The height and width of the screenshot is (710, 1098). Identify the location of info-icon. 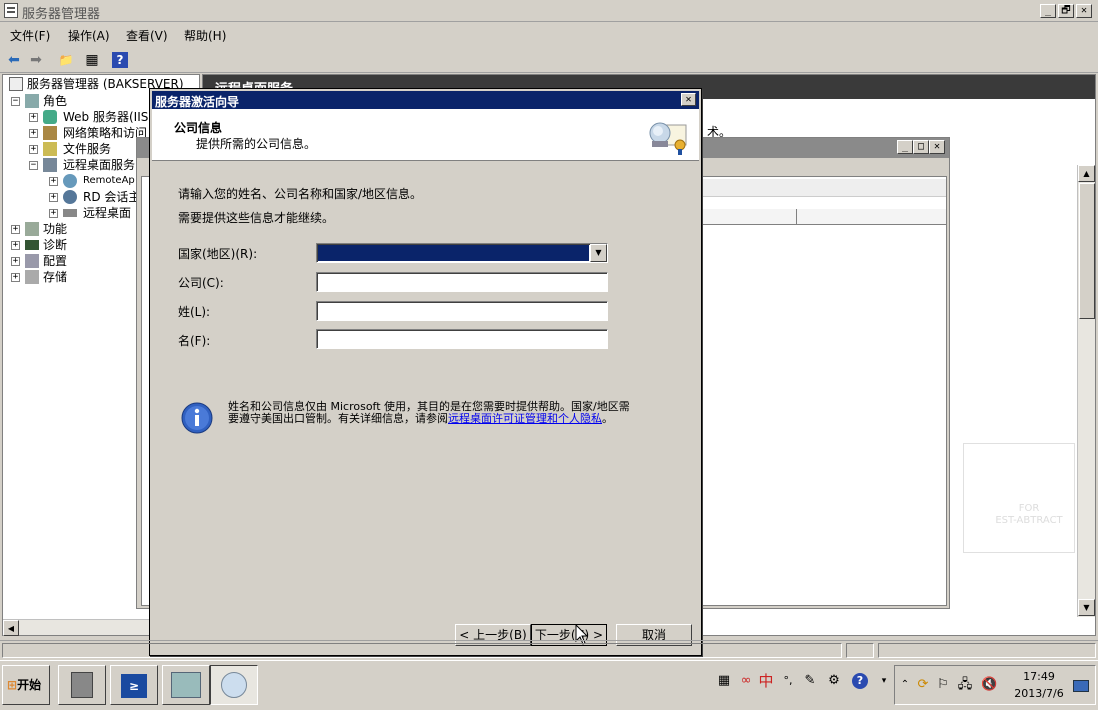
(197, 418).